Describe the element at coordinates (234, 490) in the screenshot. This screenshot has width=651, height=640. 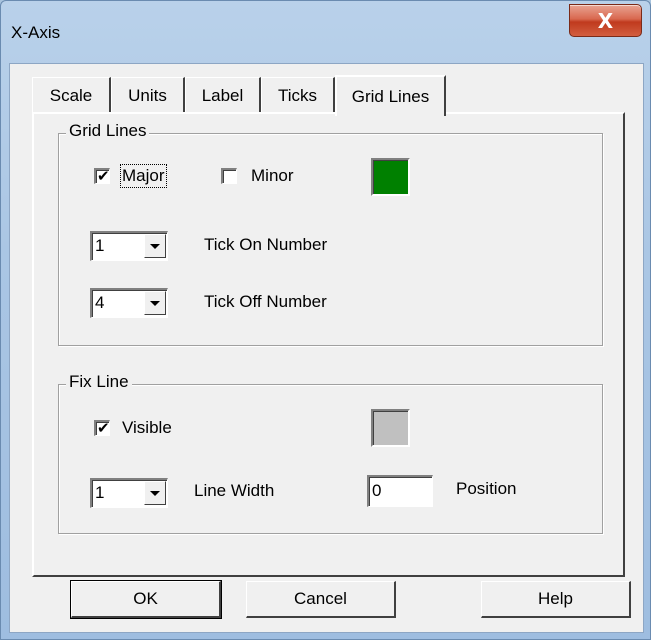
I see `line-width-label: Line Width` at that location.